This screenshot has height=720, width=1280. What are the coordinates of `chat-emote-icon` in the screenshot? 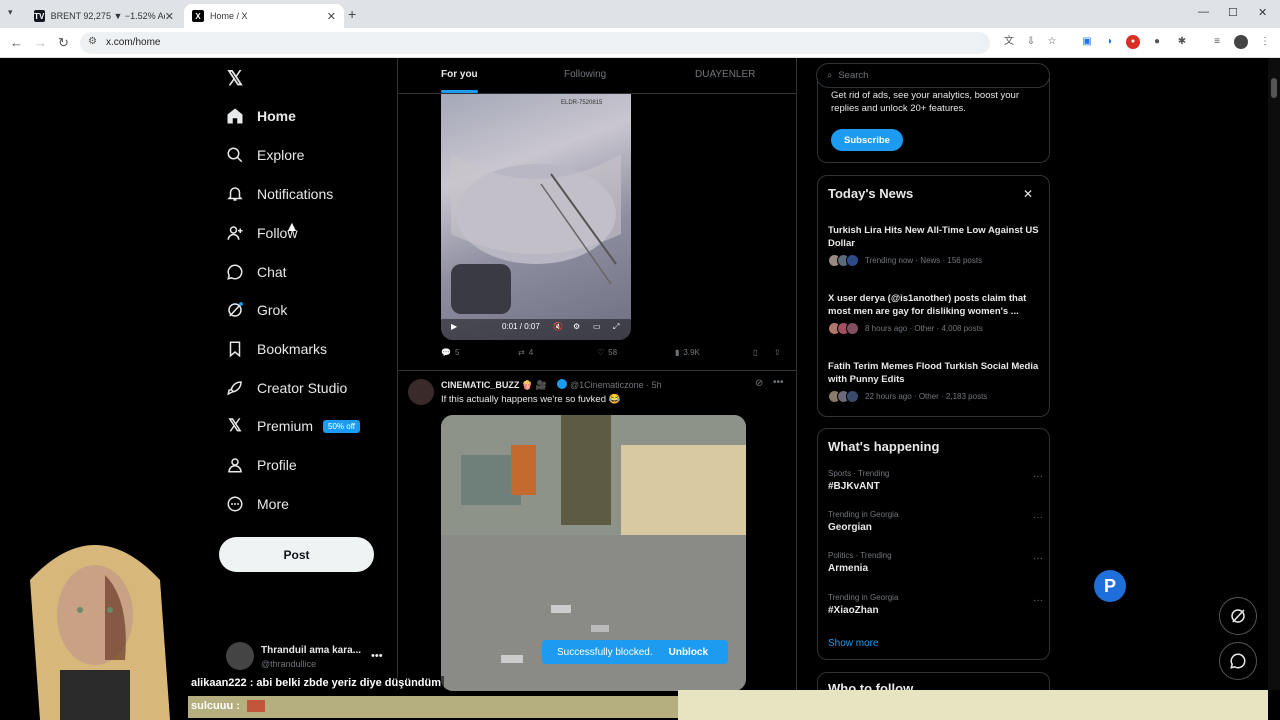 It's located at (255, 706).